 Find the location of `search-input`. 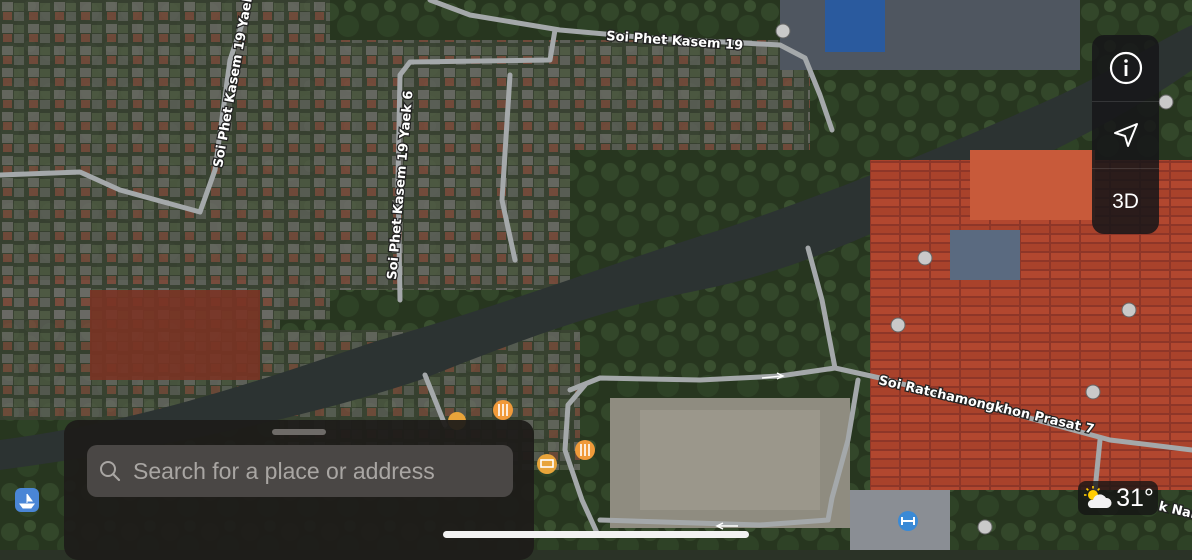

search-input is located at coordinates (318, 471).